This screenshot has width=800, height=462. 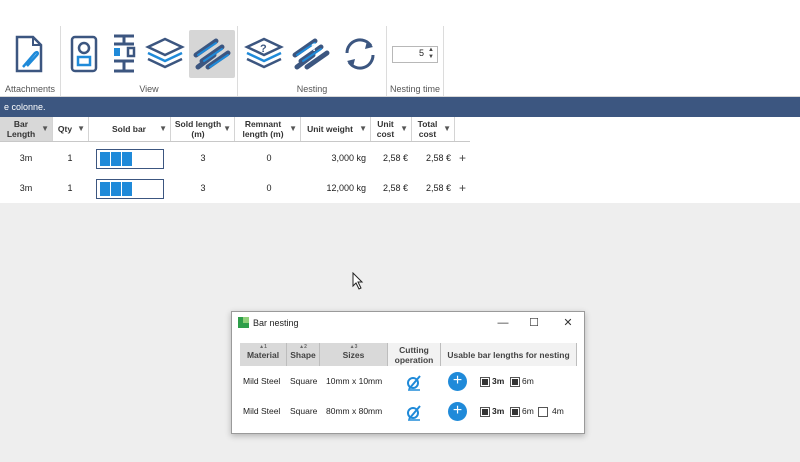 I want to click on title-strip, so click(x=400, y=13).